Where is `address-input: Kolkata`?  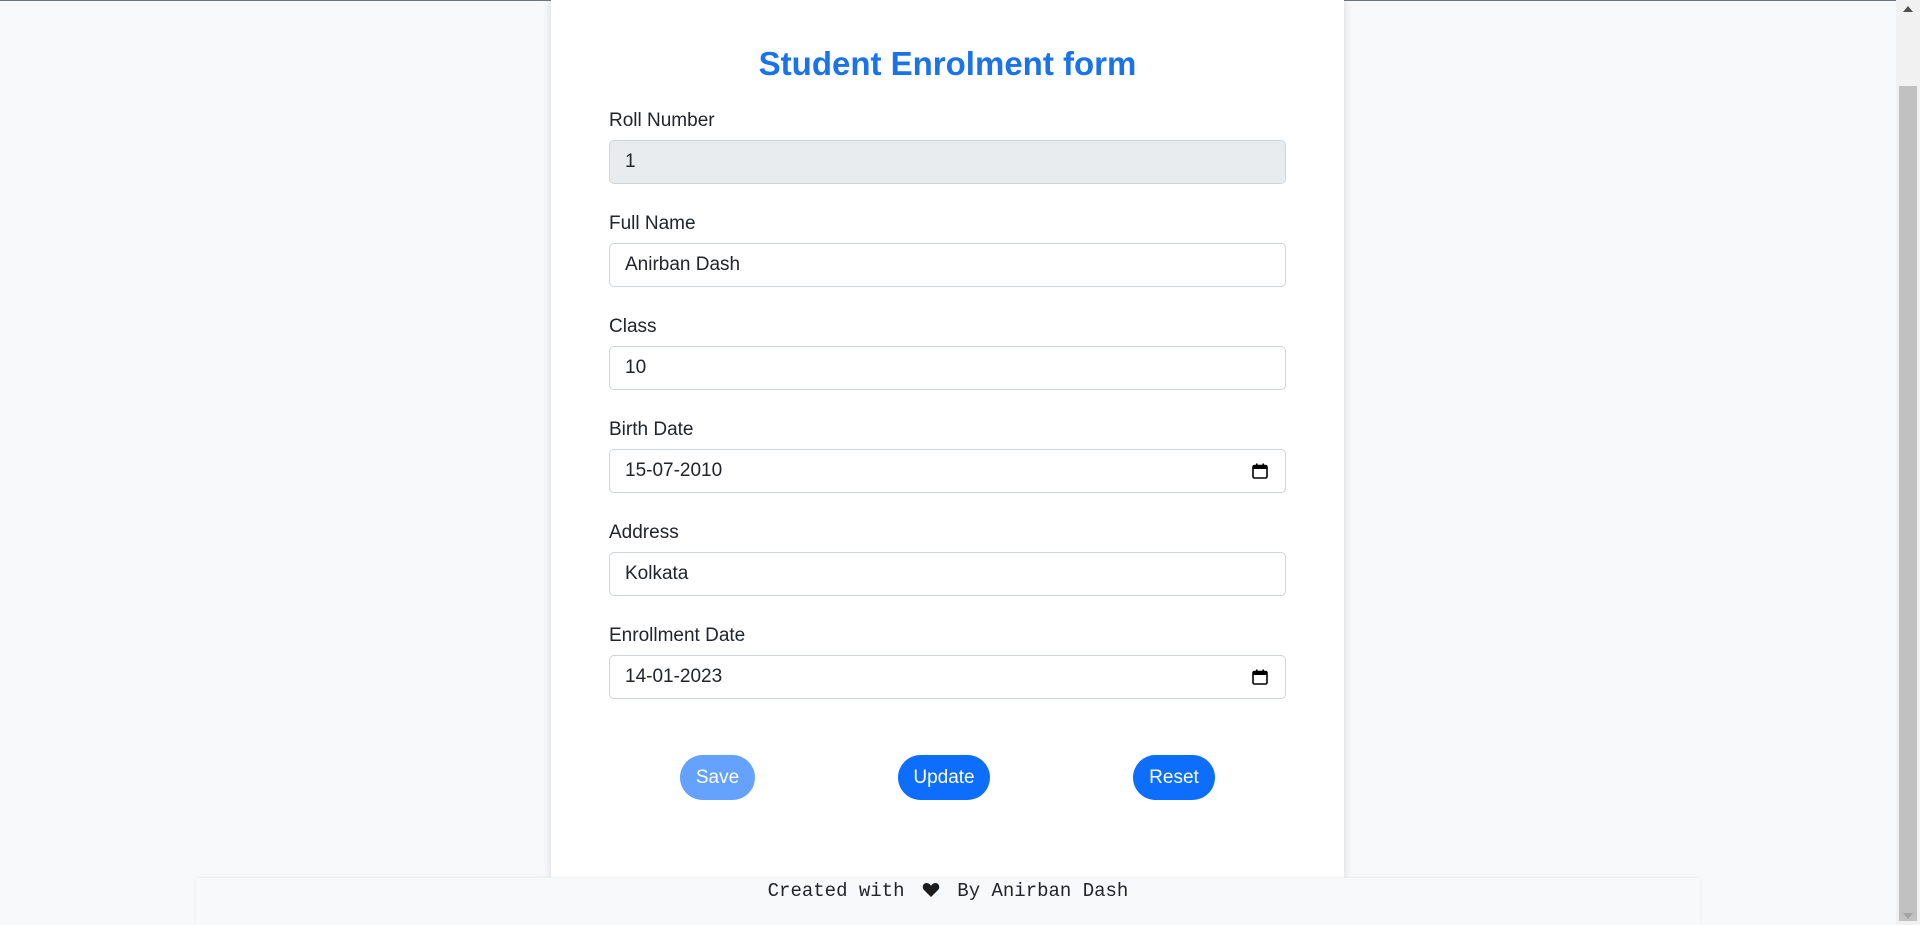
address-input: Kolkata is located at coordinates (947, 574).